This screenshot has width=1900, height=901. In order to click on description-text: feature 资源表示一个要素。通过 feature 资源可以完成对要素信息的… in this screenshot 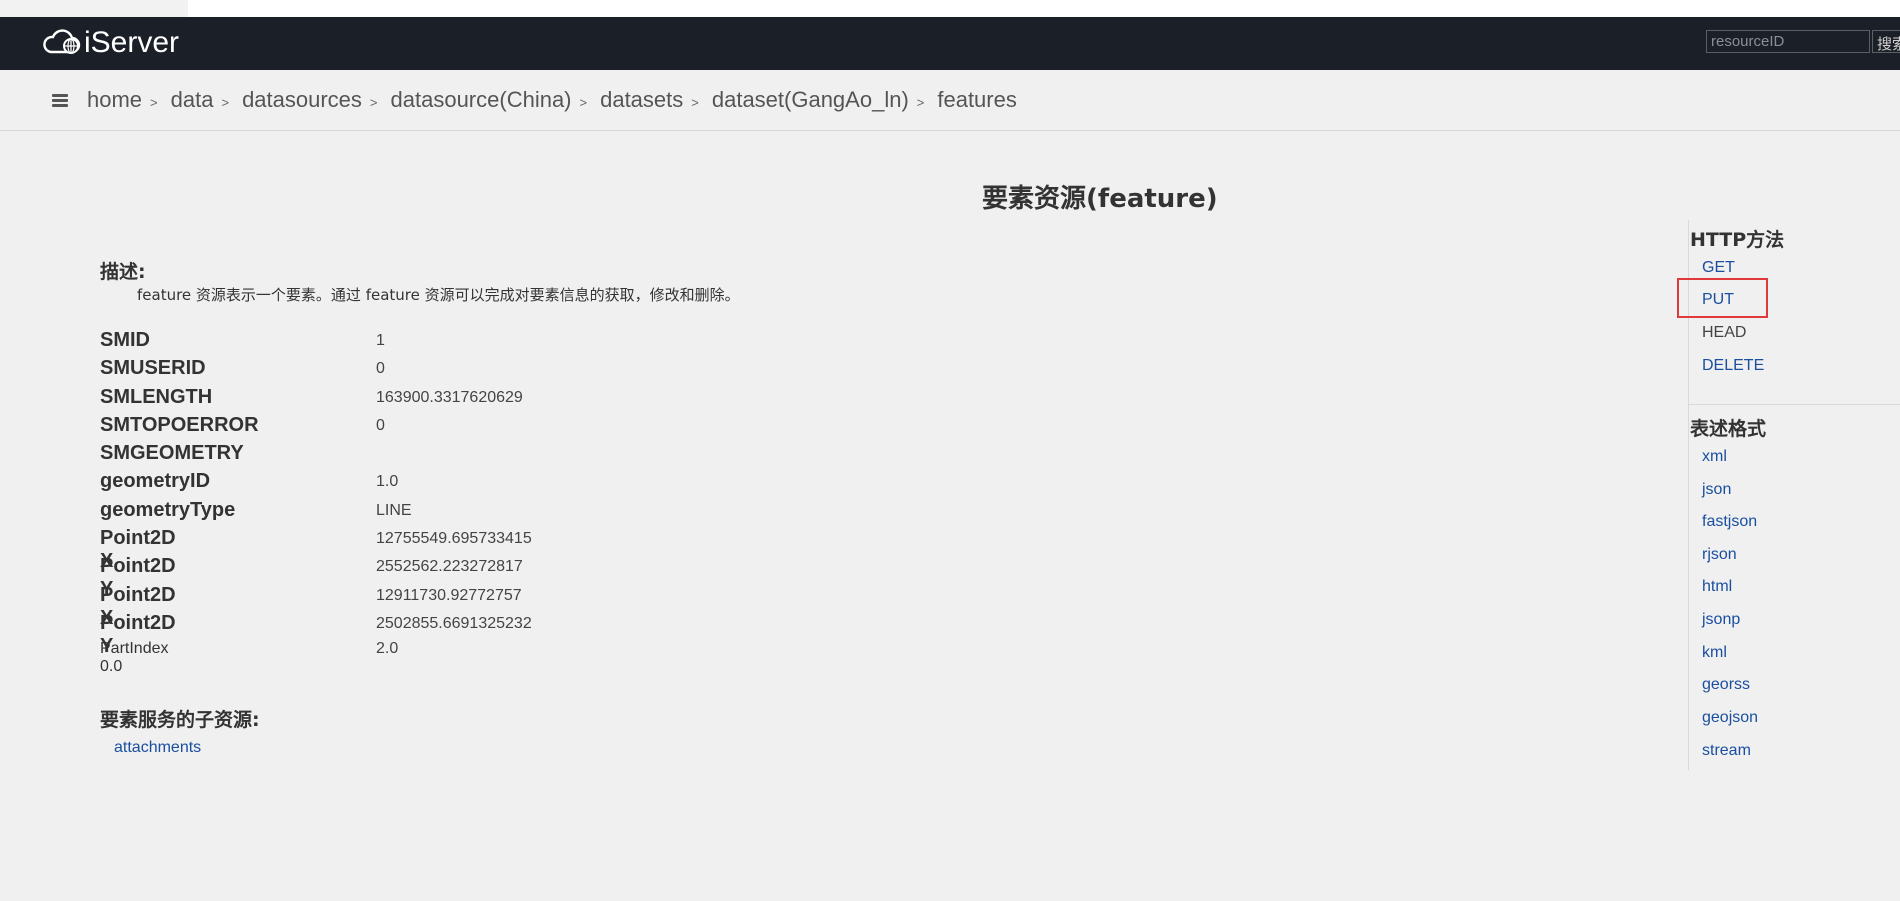, I will do `click(438, 295)`.